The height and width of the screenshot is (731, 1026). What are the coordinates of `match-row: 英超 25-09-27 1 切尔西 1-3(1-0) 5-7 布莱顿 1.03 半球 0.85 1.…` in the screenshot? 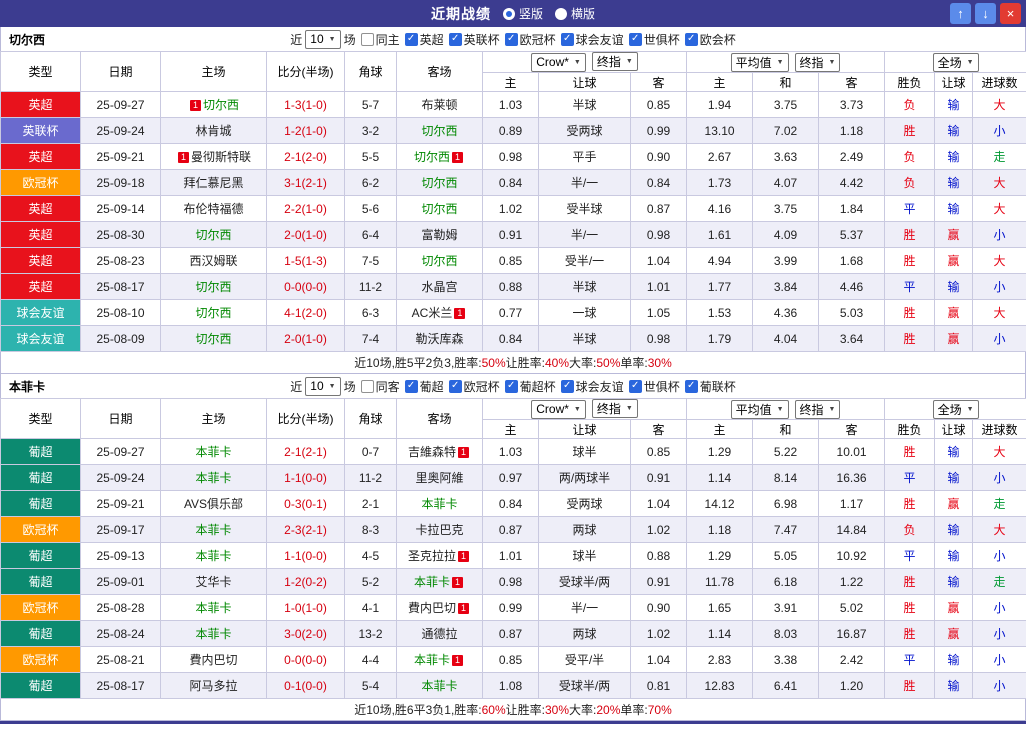 It's located at (513, 104).